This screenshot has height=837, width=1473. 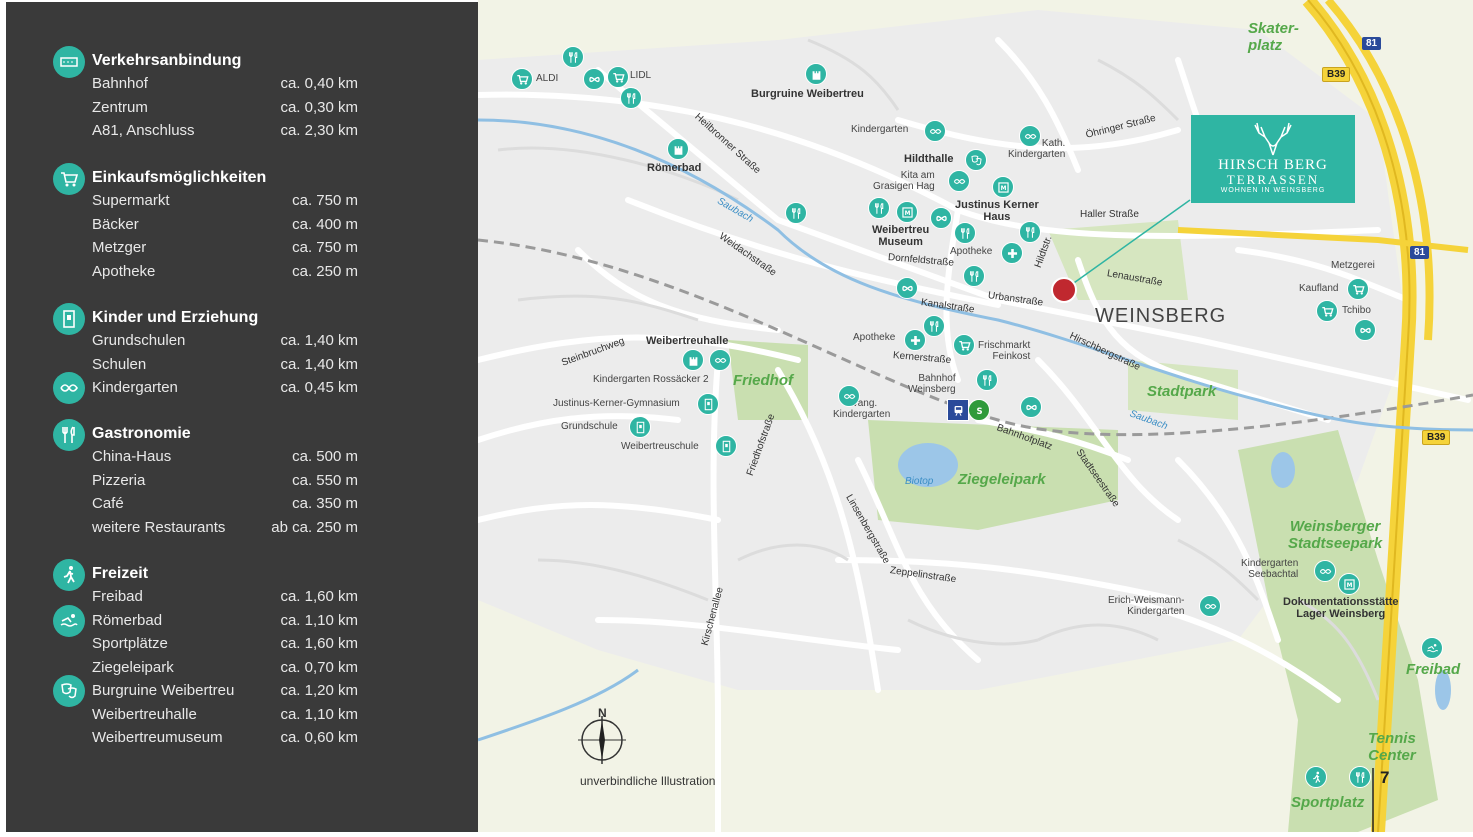 I want to click on legend-label: weitere Restaurants, so click(x=159, y=527).